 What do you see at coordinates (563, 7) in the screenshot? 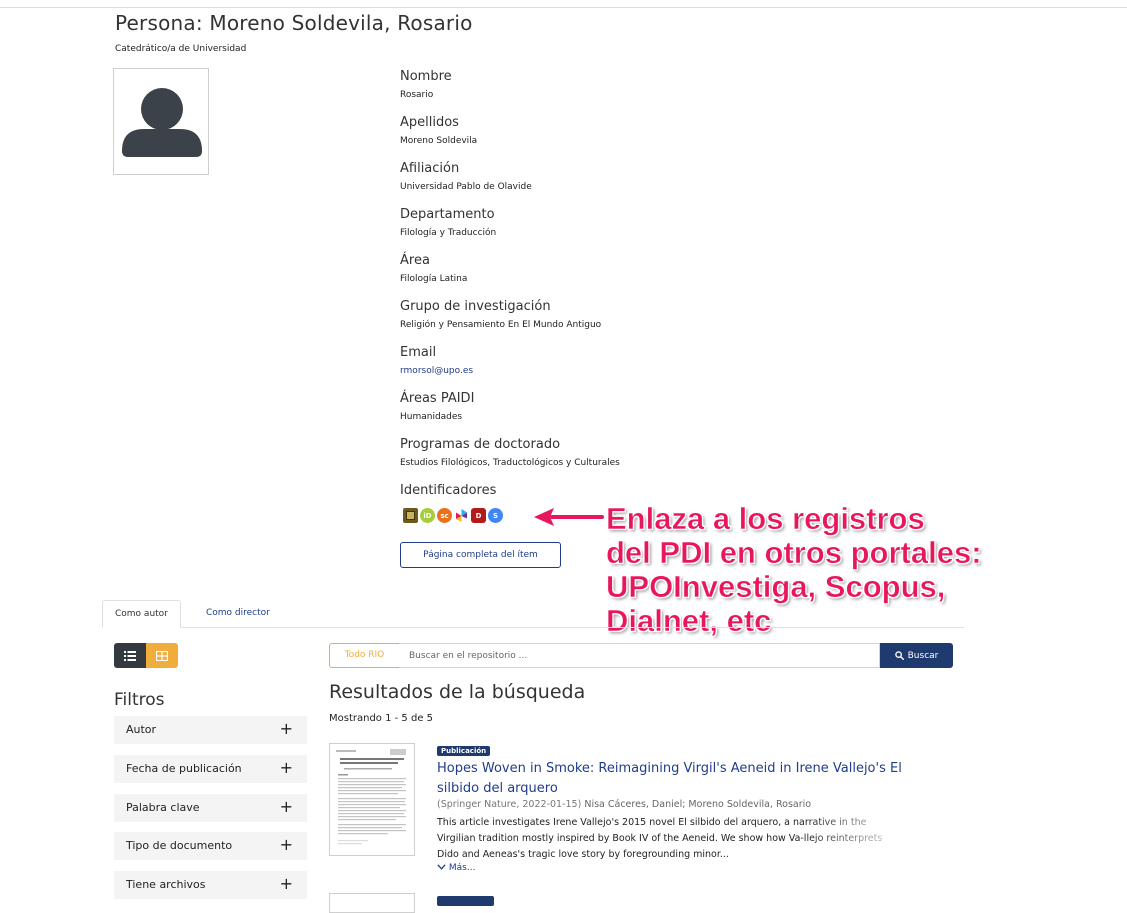
I see `top-divider` at bounding box center [563, 7].